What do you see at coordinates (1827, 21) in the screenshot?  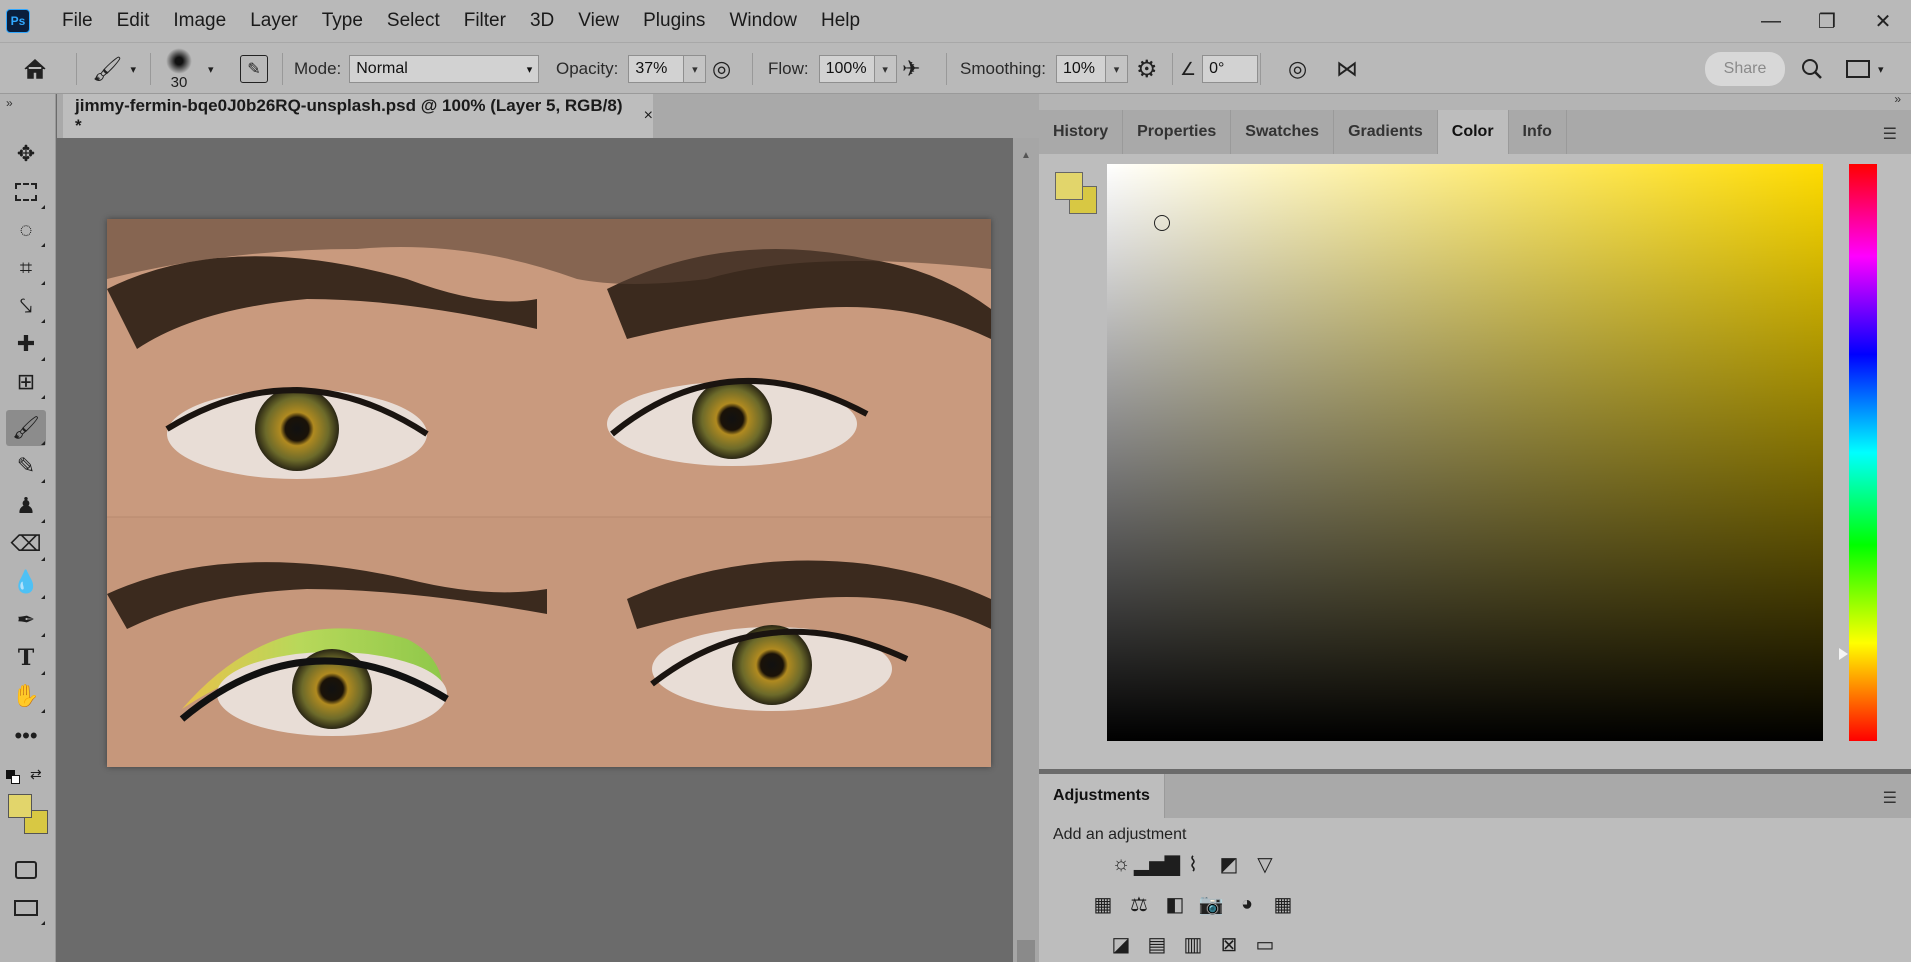 I see `restore-button: ❐` at bounding box center [1827, 21].